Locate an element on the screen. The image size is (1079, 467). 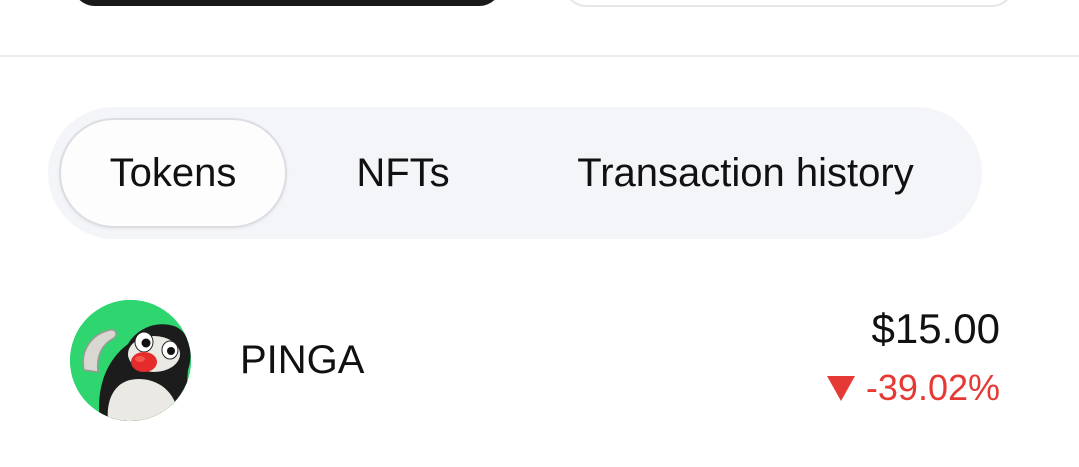
divider is located at coordinates (539, 56).